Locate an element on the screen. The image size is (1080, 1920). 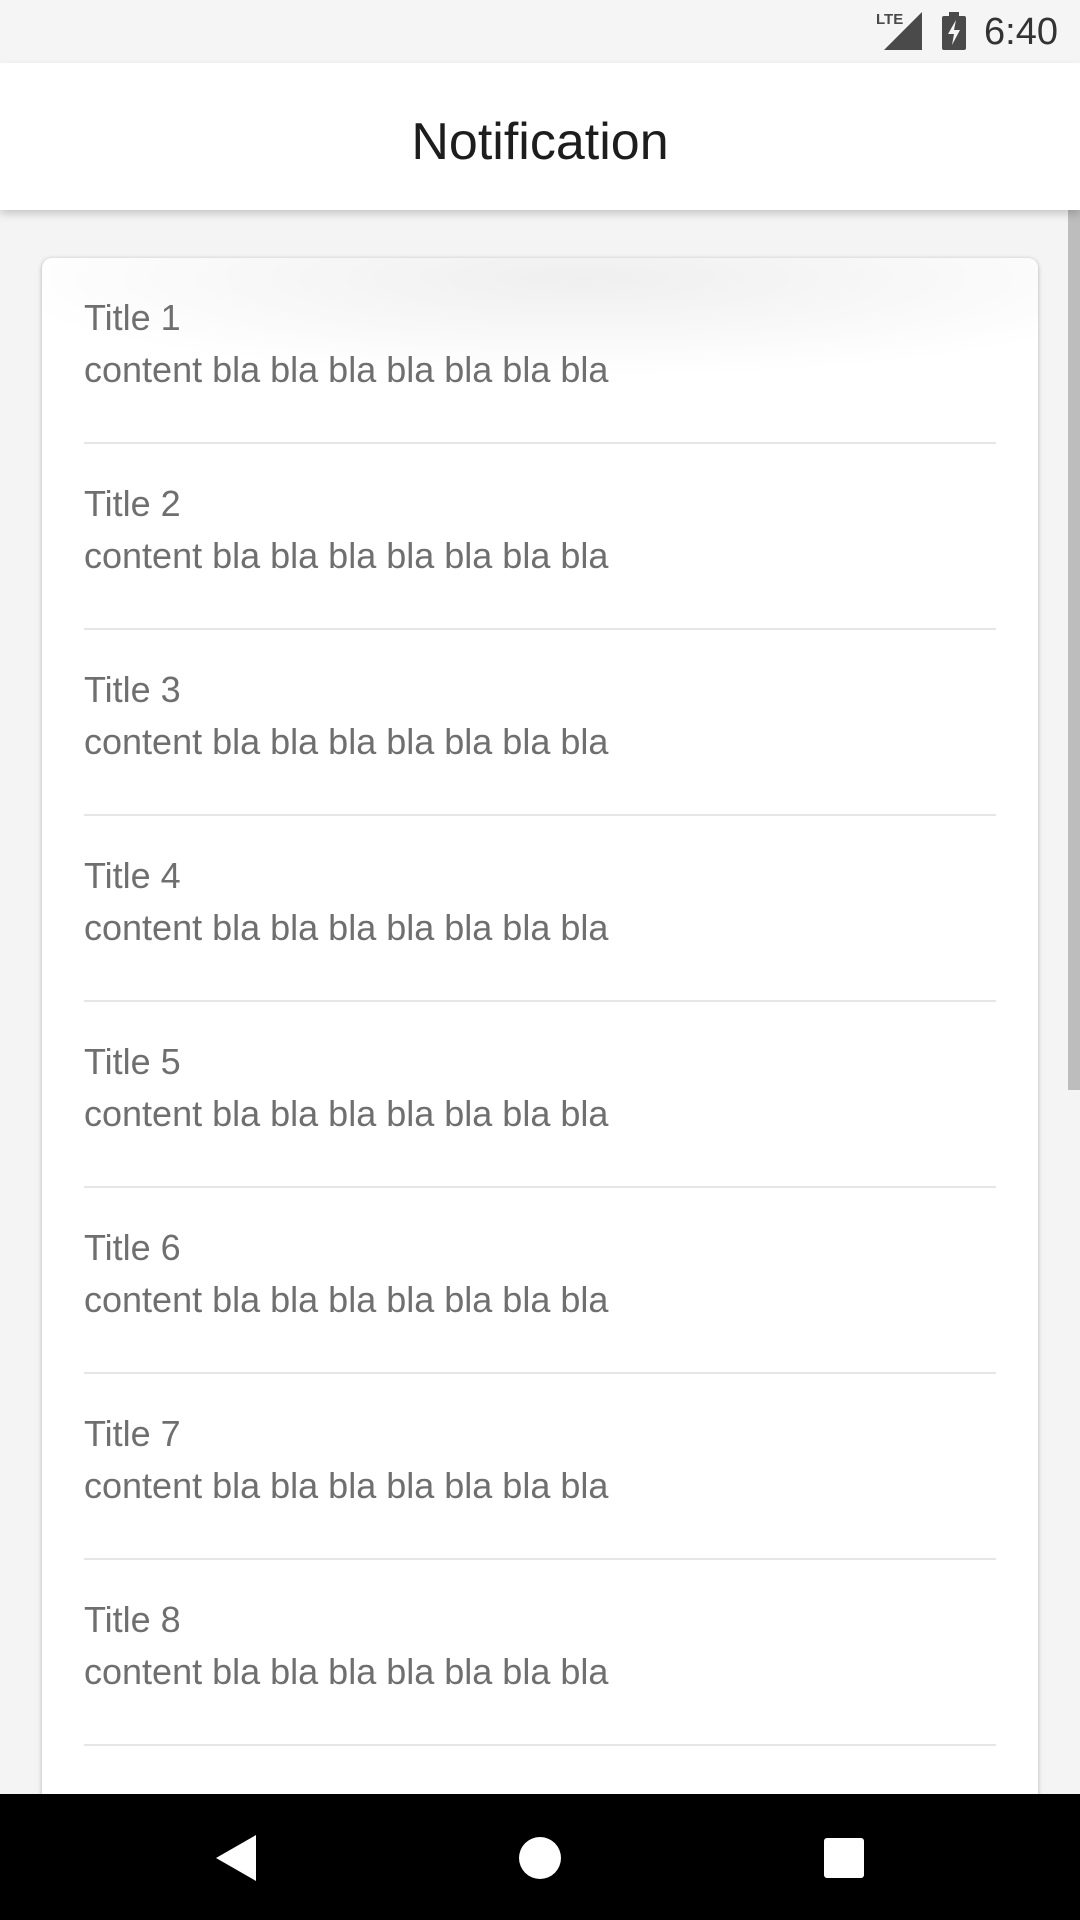
back-icon is located at coordinates (236, 1858).